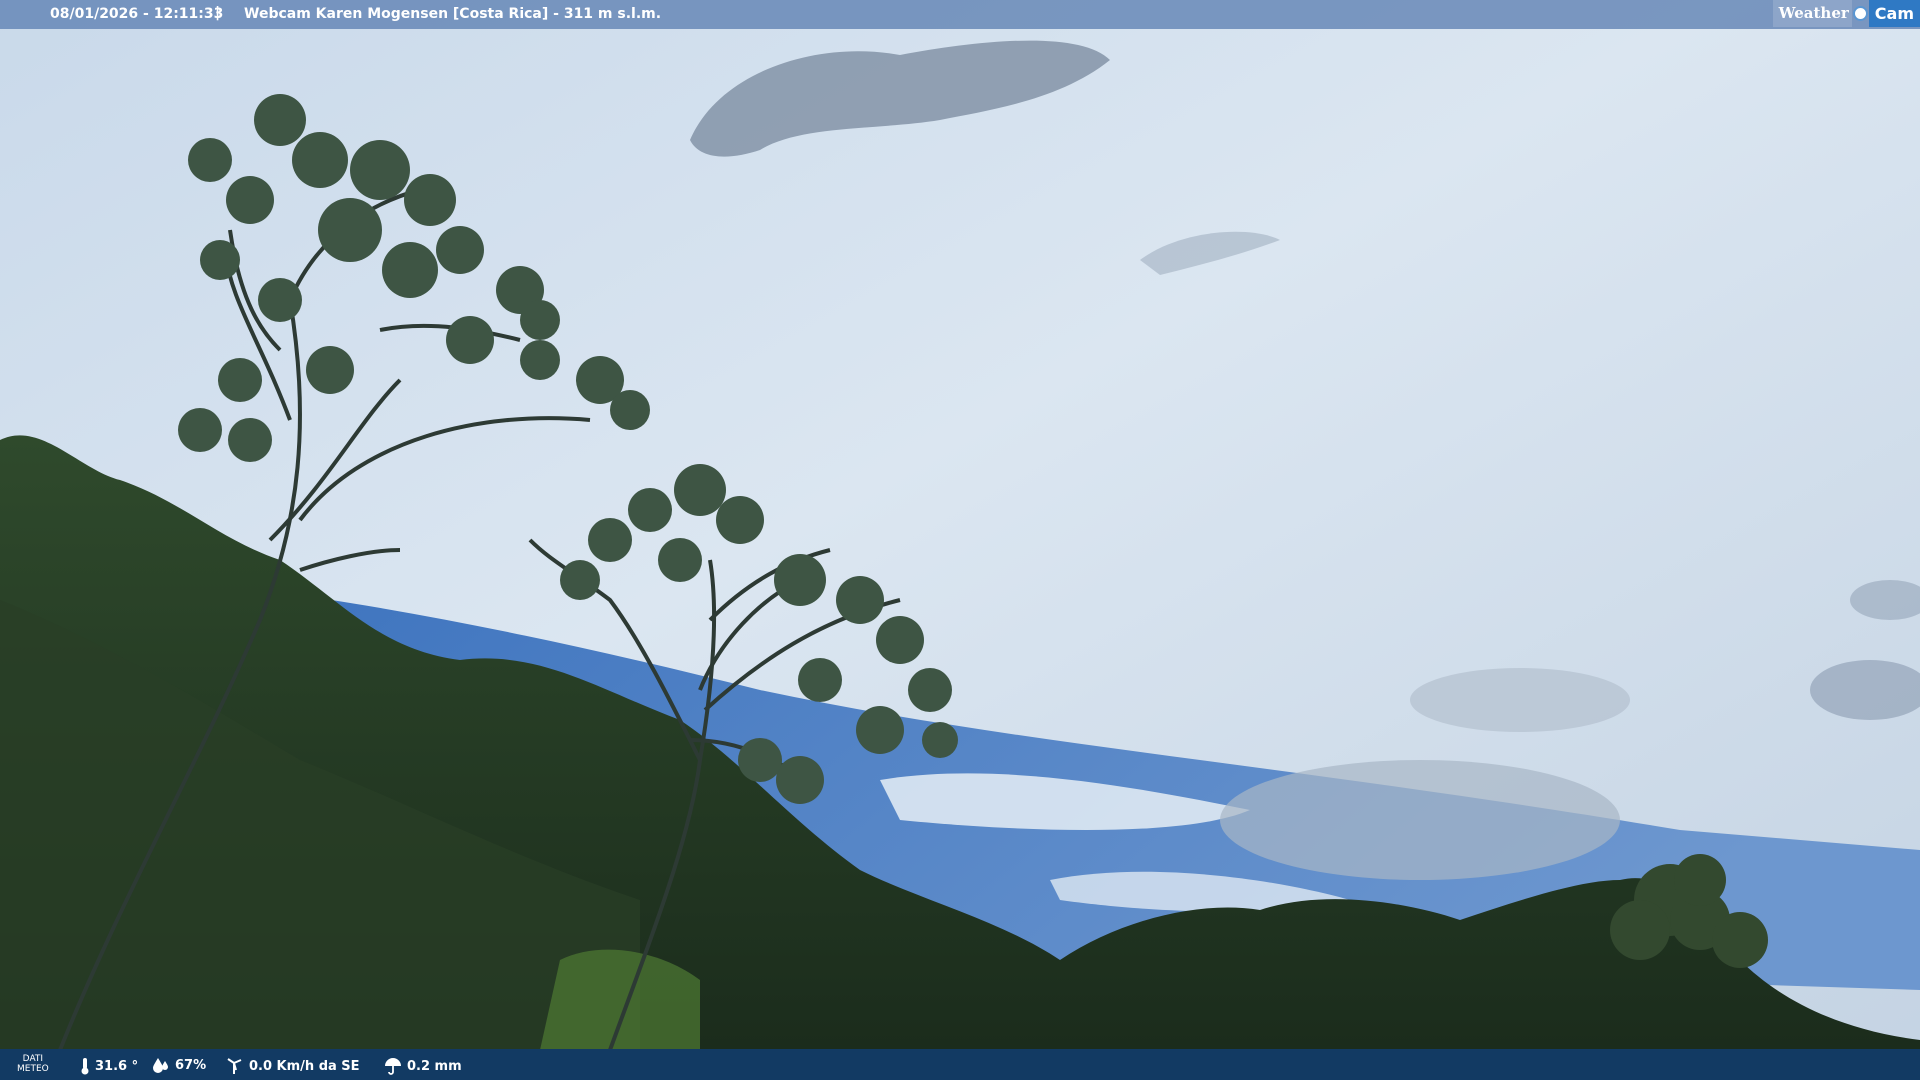 The image size is (1920, 1080). What do you see at coordinates (33, 1064) in the screenshot?
I see `weather-data-label: DATI METEO` at bounding box center [33, 1064].